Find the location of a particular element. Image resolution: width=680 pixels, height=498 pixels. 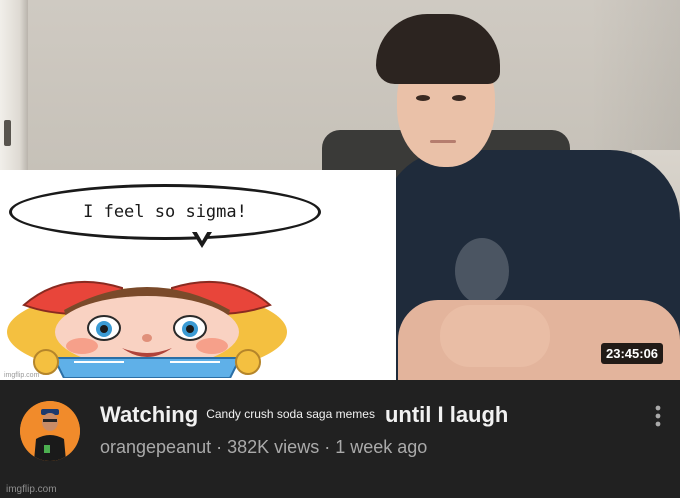

speech-bubble-text: I feel so sigma! is located at coordinates (165, 212).